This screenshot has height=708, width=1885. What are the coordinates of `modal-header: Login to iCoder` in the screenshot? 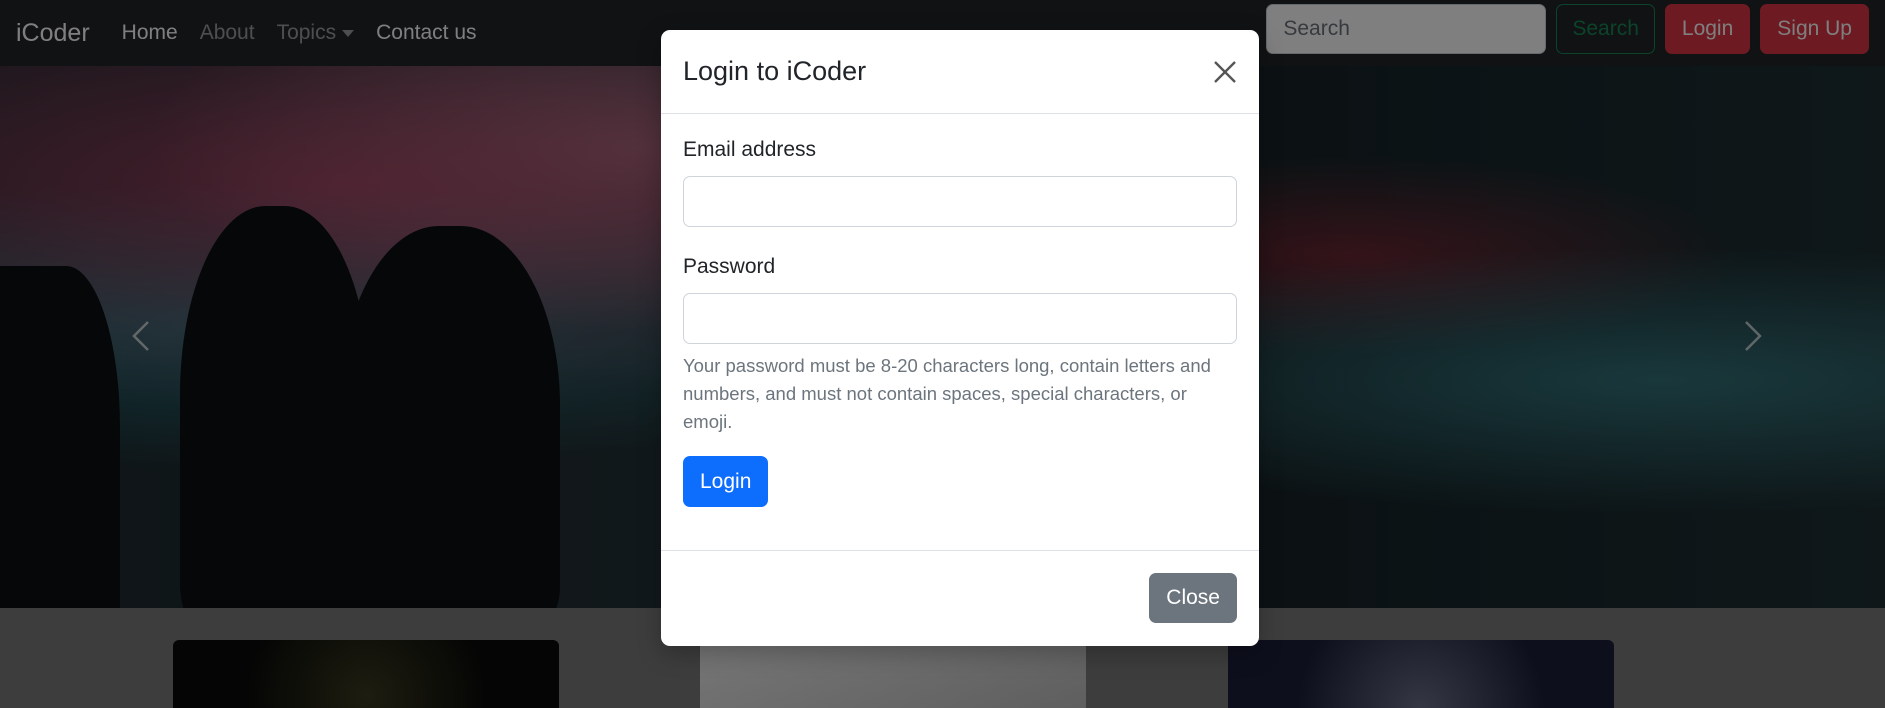 It's located at (960, 72).